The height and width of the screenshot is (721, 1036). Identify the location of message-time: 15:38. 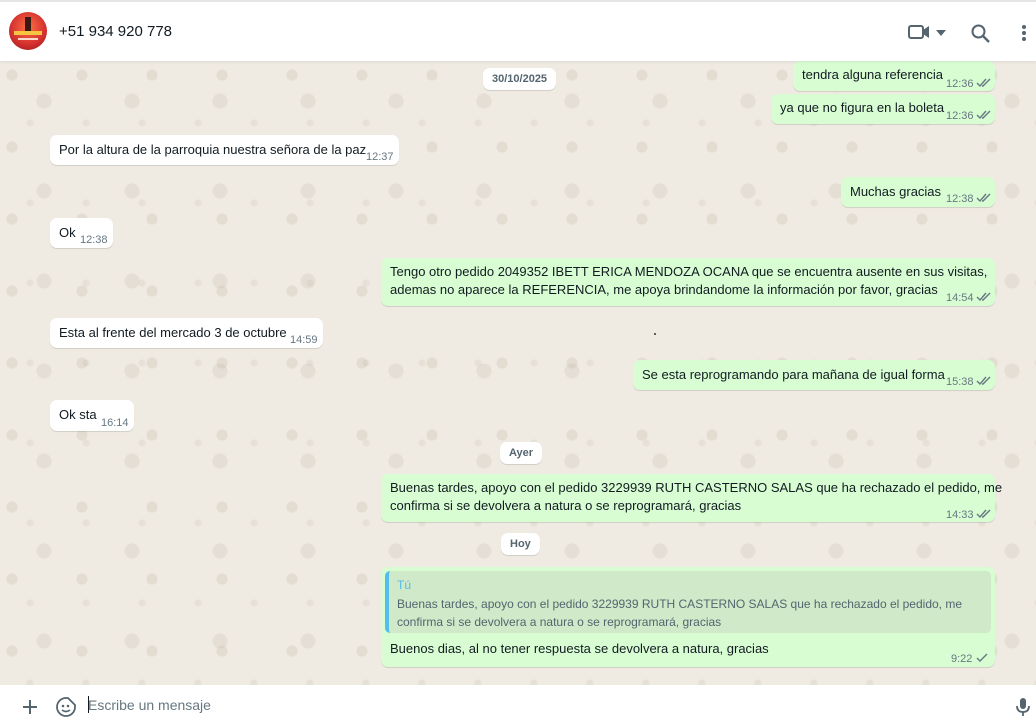
(960, 382).